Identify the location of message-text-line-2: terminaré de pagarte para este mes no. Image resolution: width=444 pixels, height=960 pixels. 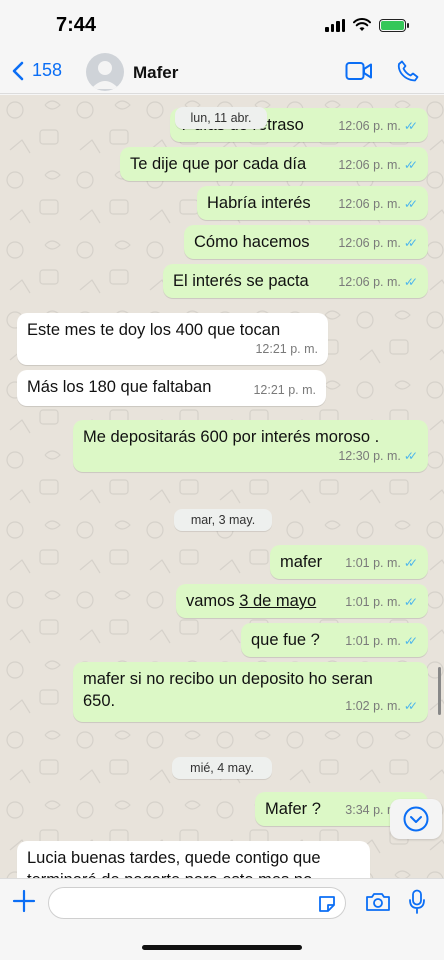
(193, 873).